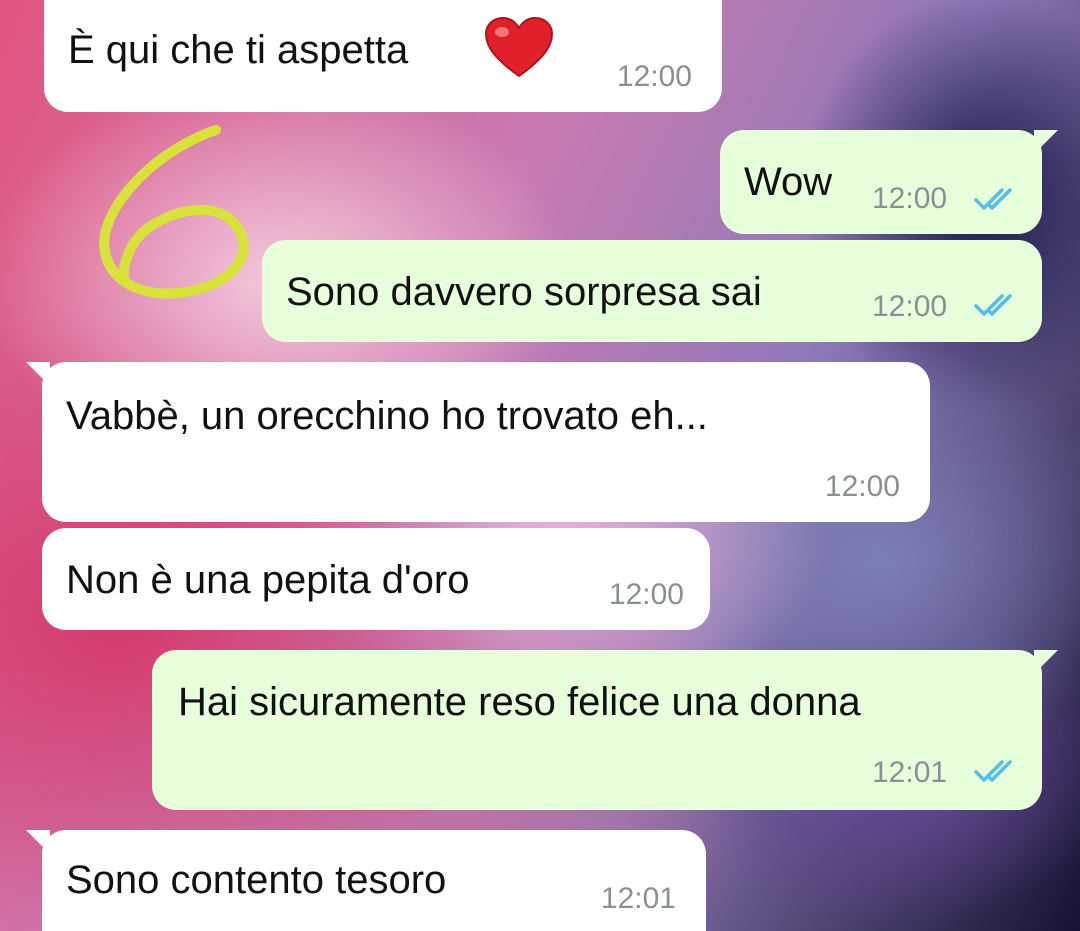 This screenshot has width=1080, height=931. Describe the element at coordinates (174, 212) in the screenshot. I see `handwritten-six-annotation` at that location.